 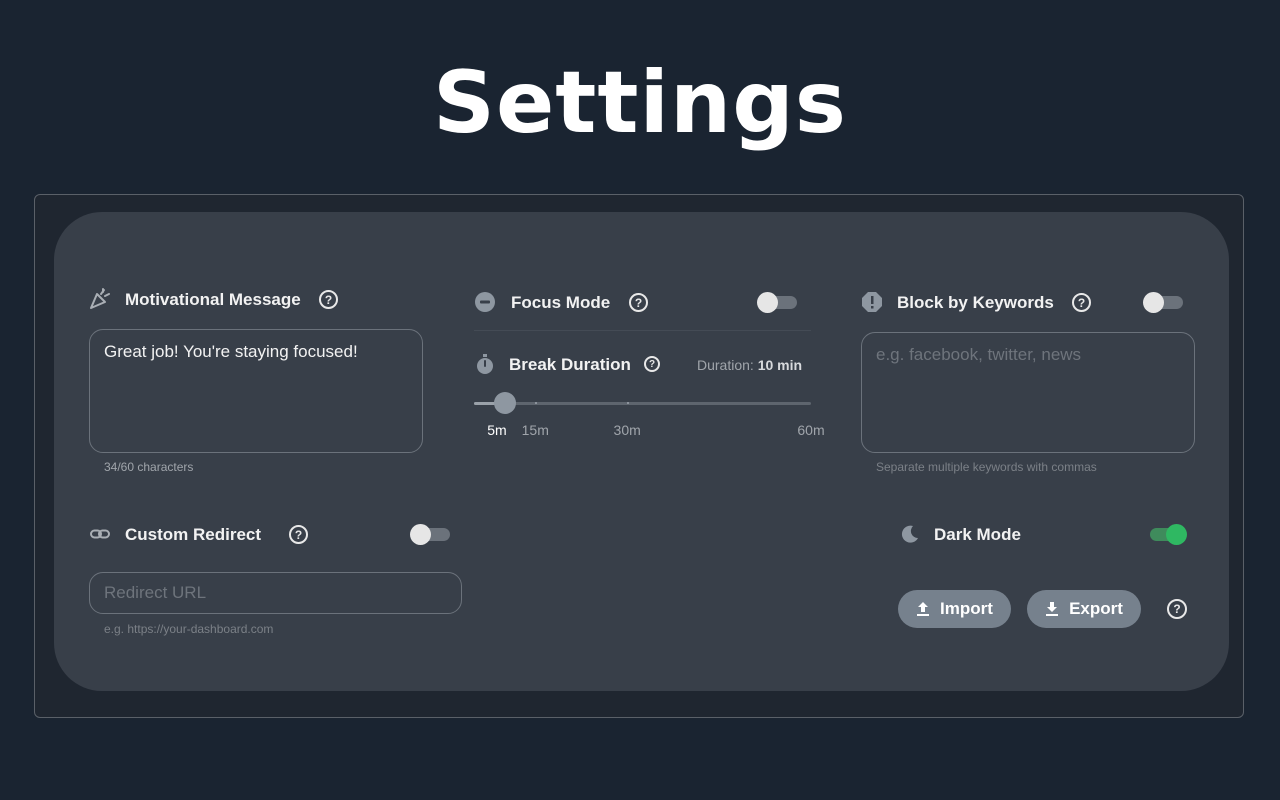 I want to click on slider-thumb, so click(x=504, y=403).